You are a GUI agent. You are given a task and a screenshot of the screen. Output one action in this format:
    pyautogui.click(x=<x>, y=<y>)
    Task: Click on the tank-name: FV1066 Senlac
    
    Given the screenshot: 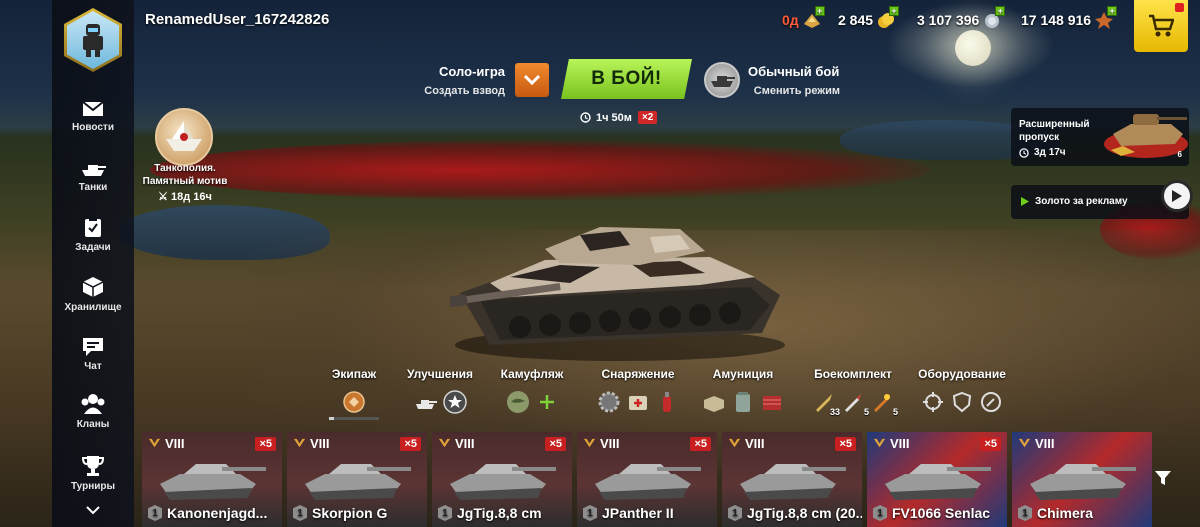 What is the action you would take?
    pyautogui.click(x=941, y=513)
    